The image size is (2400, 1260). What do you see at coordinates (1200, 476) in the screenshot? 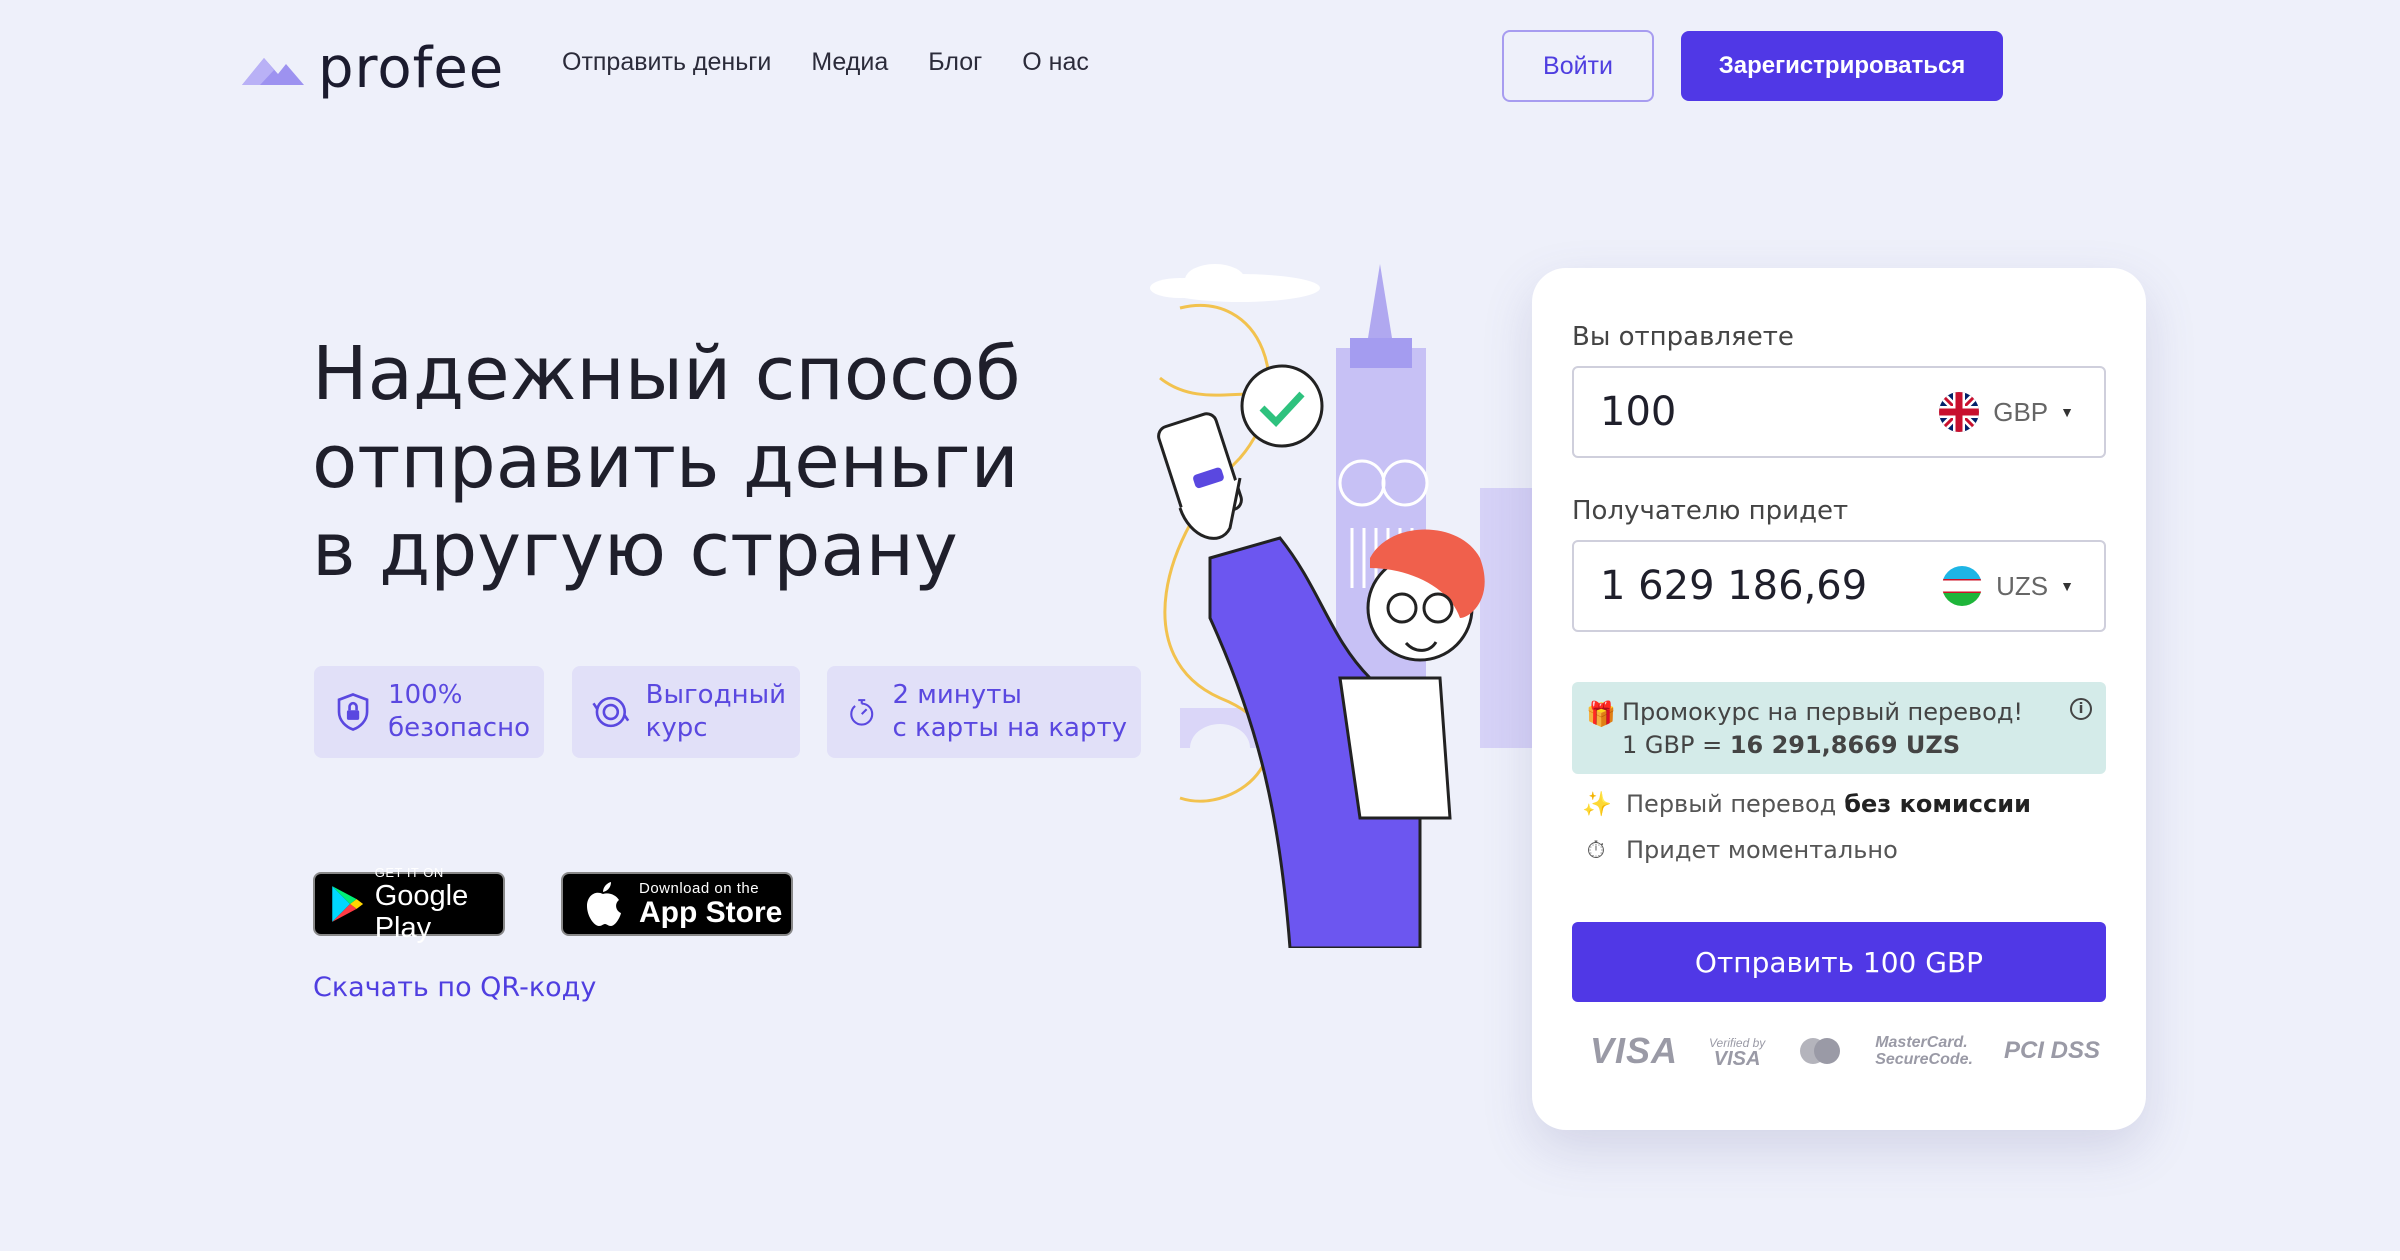
I see `phone-hand-icon` at bounding box center [1200, 476].